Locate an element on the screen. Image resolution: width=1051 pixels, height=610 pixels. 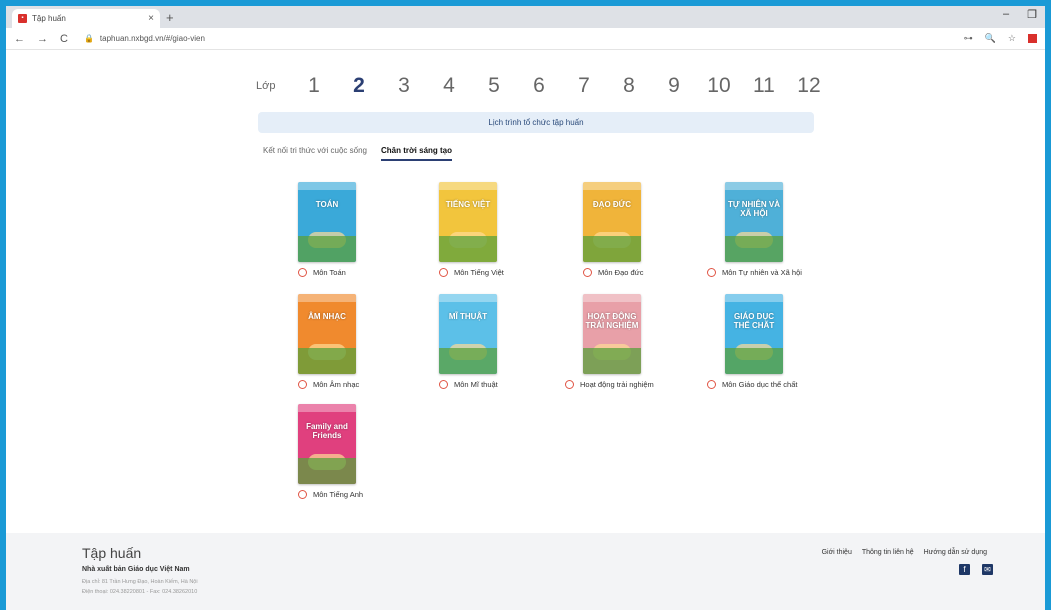
grade-8: 8 is located at coordinates (628, 86).